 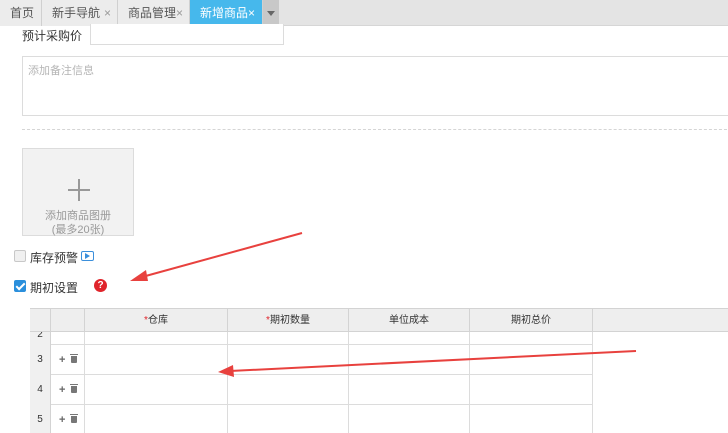 What do you see at coordinates (54, 288) in the screenshot?
I see `opening-setup-label: 期初设置` at bounding box center [54, 288].